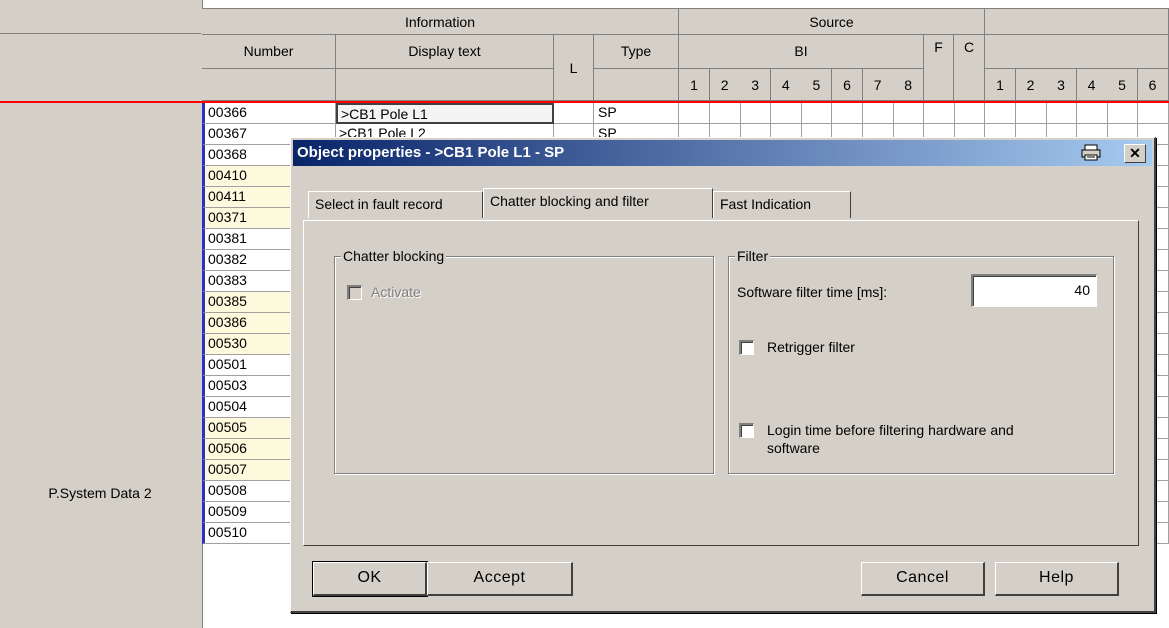 The image size is (1169, 628). I want to click on activate-checkbox, so click(354, 292).